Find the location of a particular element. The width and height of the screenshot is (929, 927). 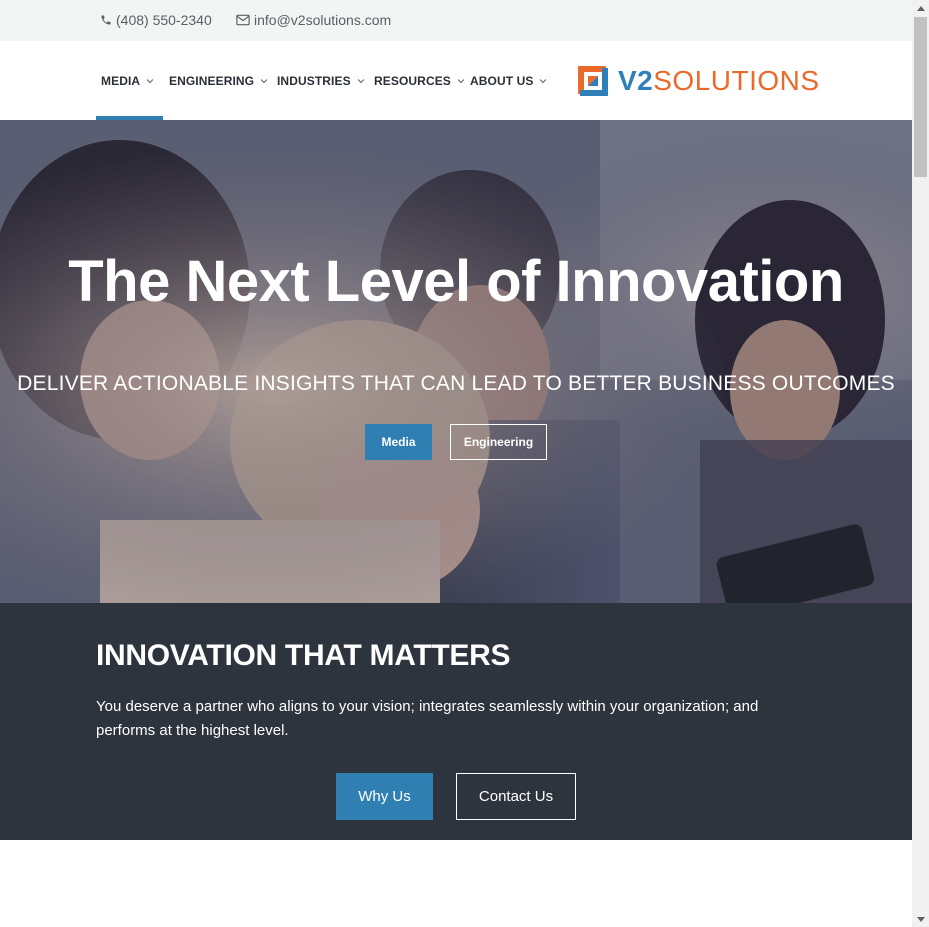

brand-wordmark: V2SOLUTIONS is located at coordinates (719, 81).